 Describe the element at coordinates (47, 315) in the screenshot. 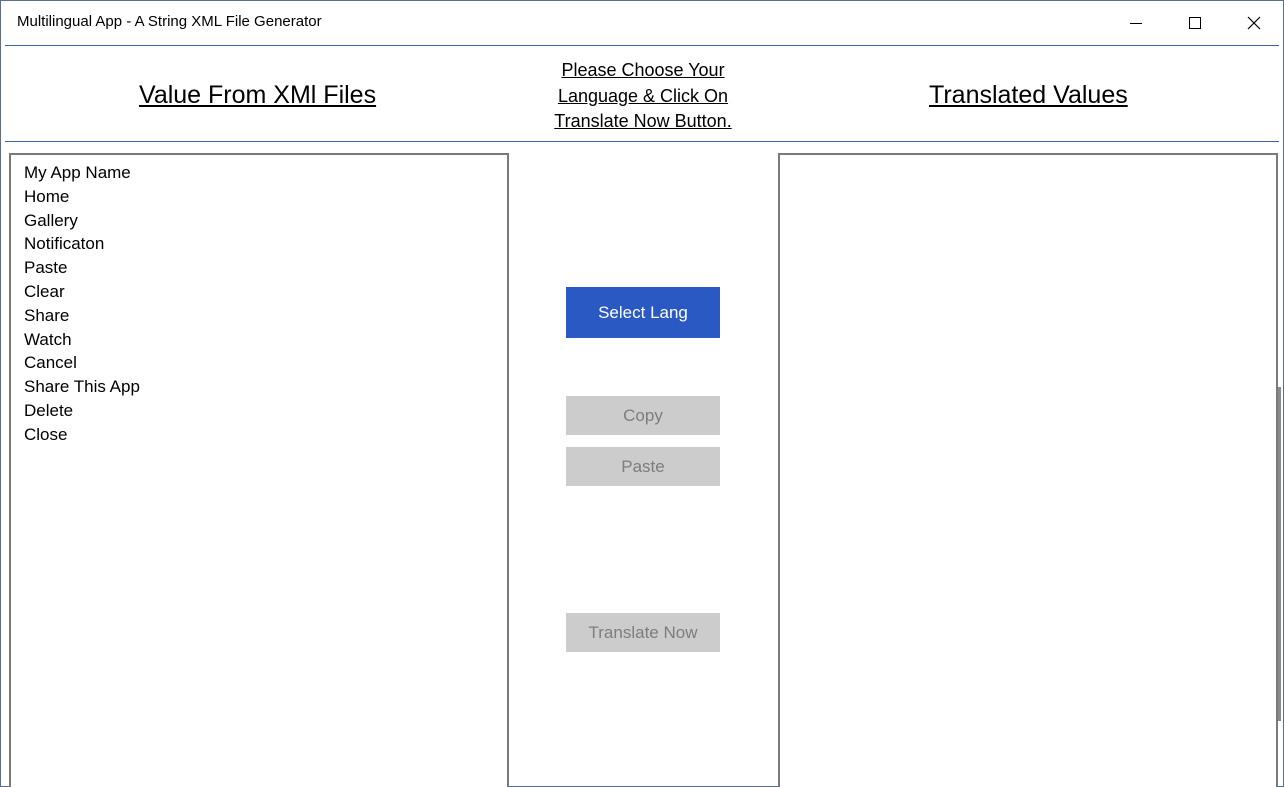

I see `list-item: Share` at that location.